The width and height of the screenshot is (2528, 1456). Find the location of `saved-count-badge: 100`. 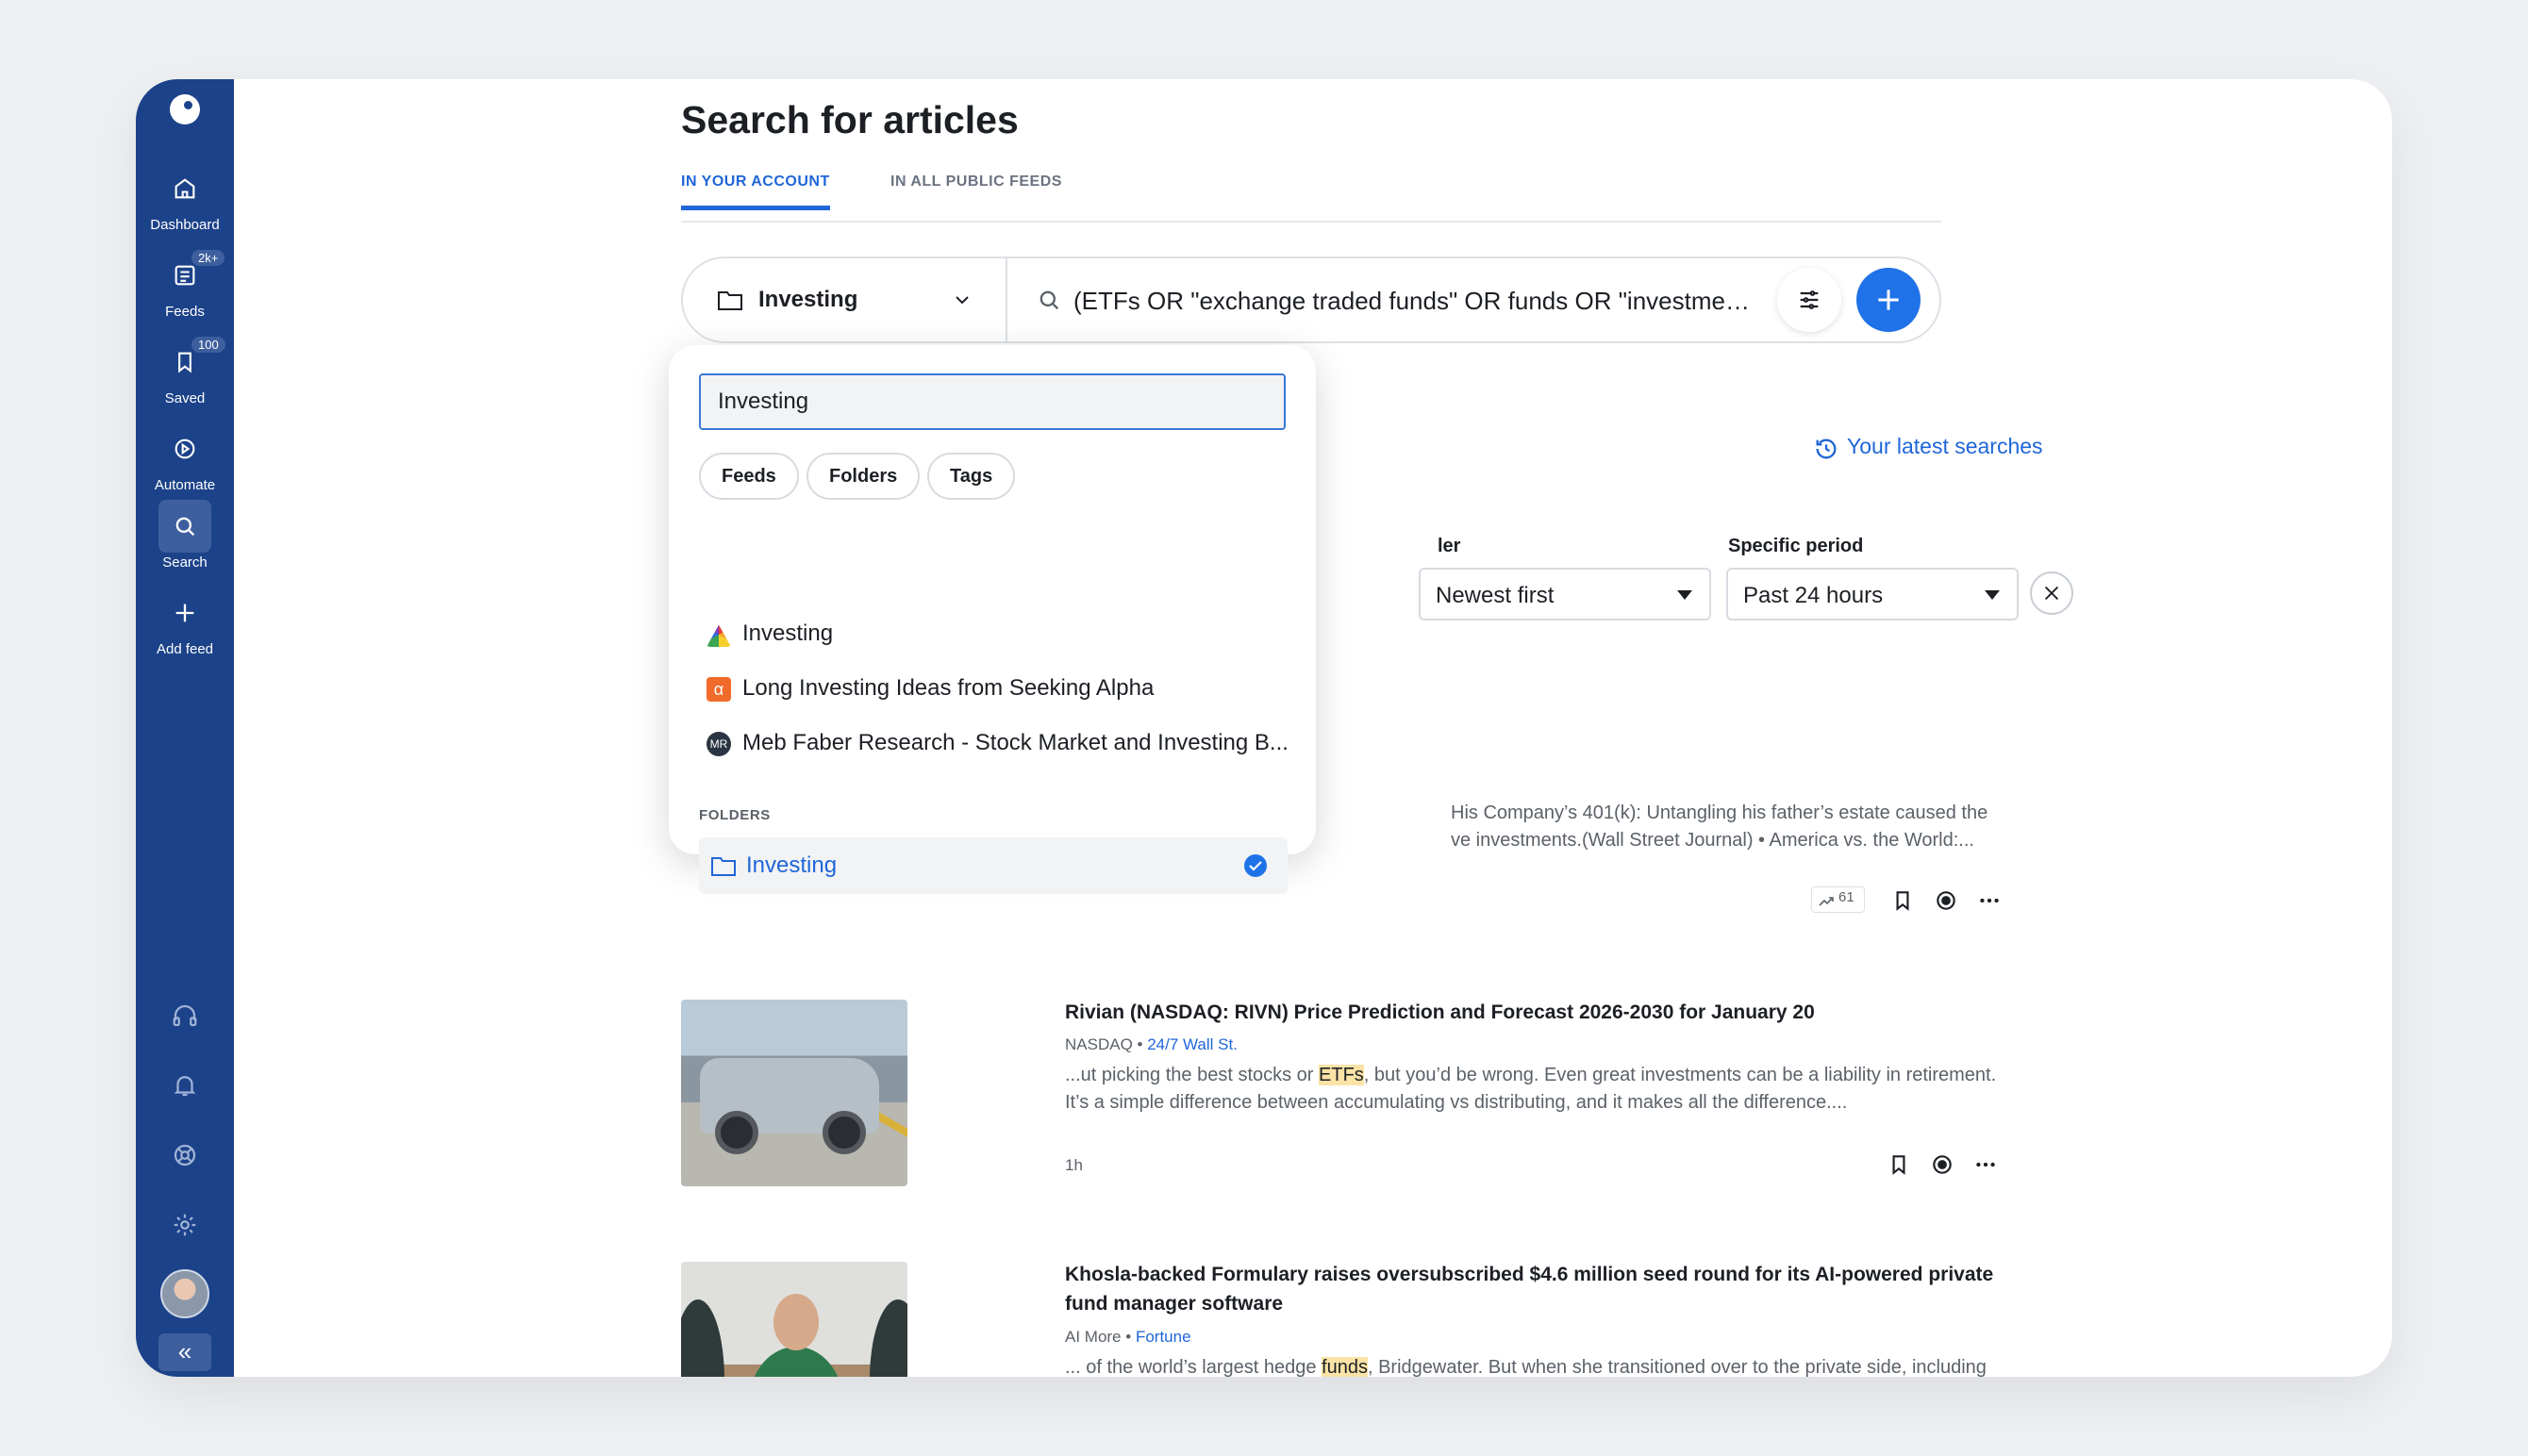

saved-count-badge: 100 is located at coordinates (208, 345).